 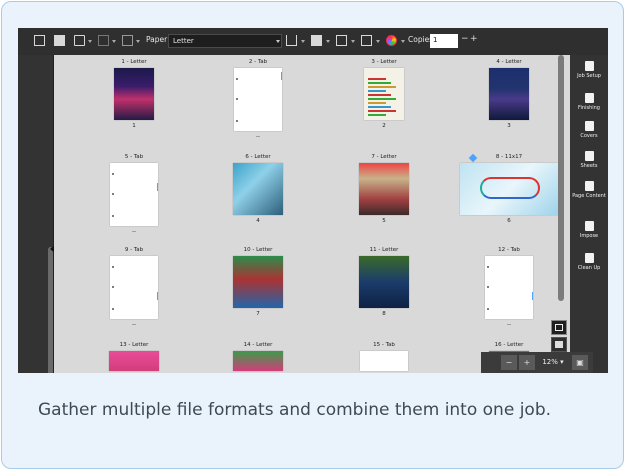 What do you see at coordinates (384, 345) in the screenshot?
I see `page-label: 15 - Tab` at bounding box center [384, 345].